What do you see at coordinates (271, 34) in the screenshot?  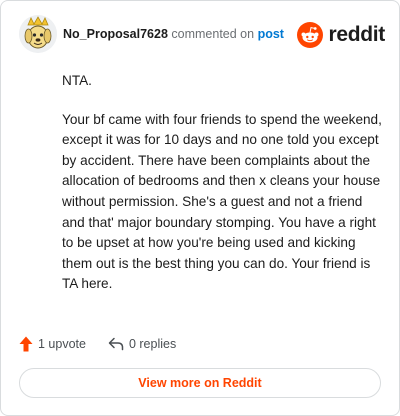 I see `post-link: post` at bounding box center [271, 34].